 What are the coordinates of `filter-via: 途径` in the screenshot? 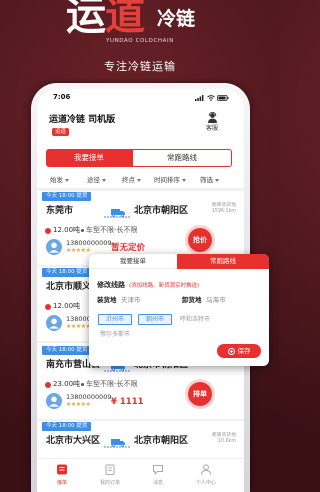 It's located at (96, 180).